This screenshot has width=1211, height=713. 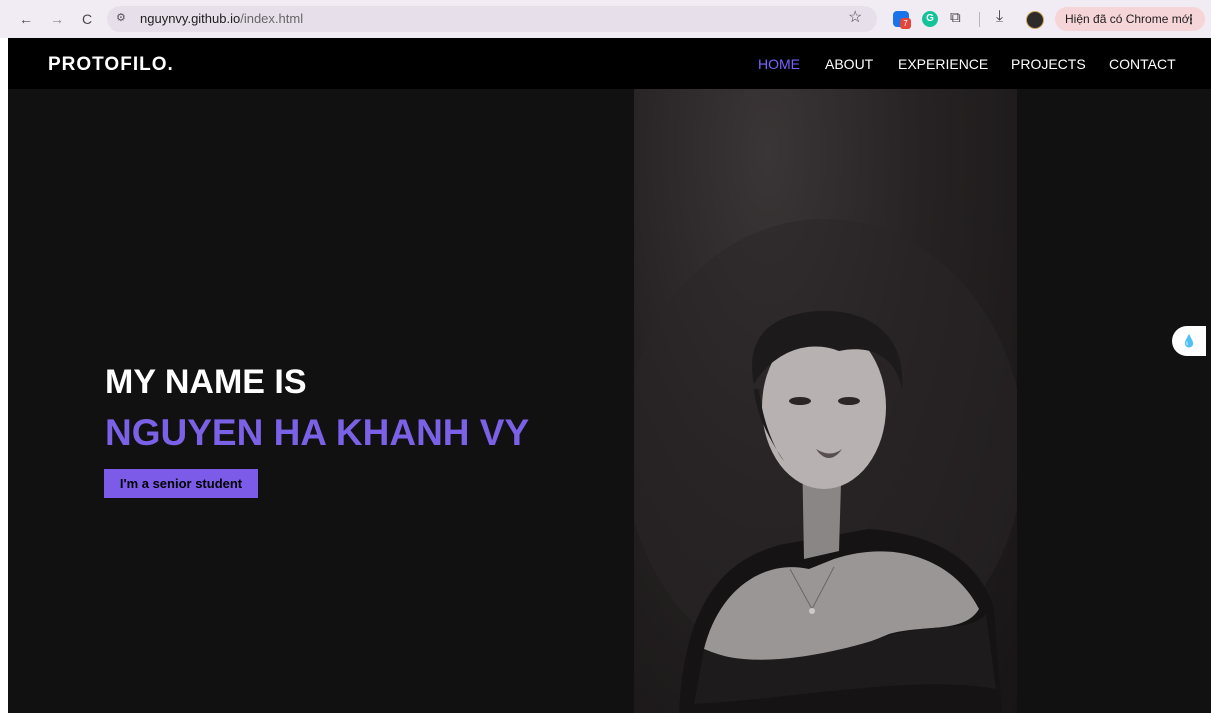 What do you see at coordinates (999, 17) in the screenshot?
I see `download-icon: ⤓` at bounding box center [999, 17].